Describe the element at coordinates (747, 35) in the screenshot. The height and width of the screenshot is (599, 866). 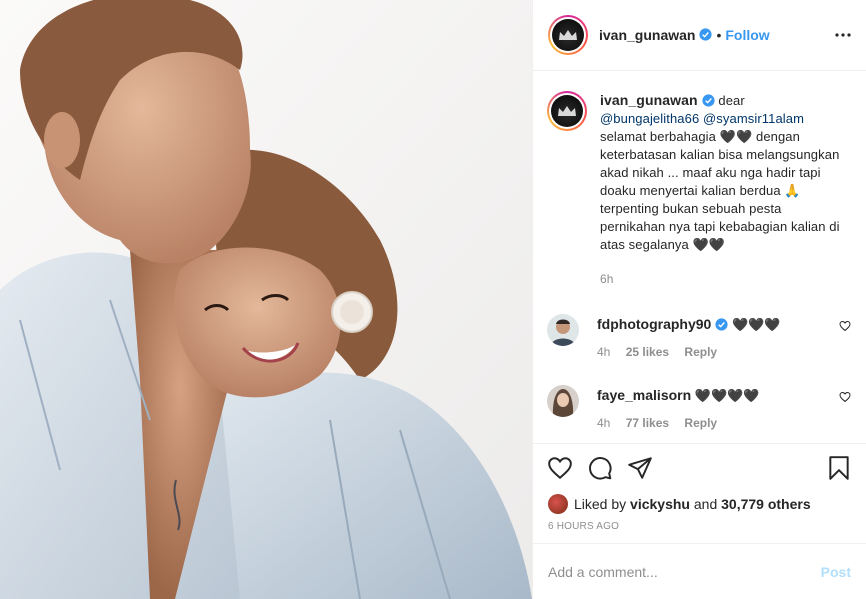
I see `follow-button: Follow` at that location.